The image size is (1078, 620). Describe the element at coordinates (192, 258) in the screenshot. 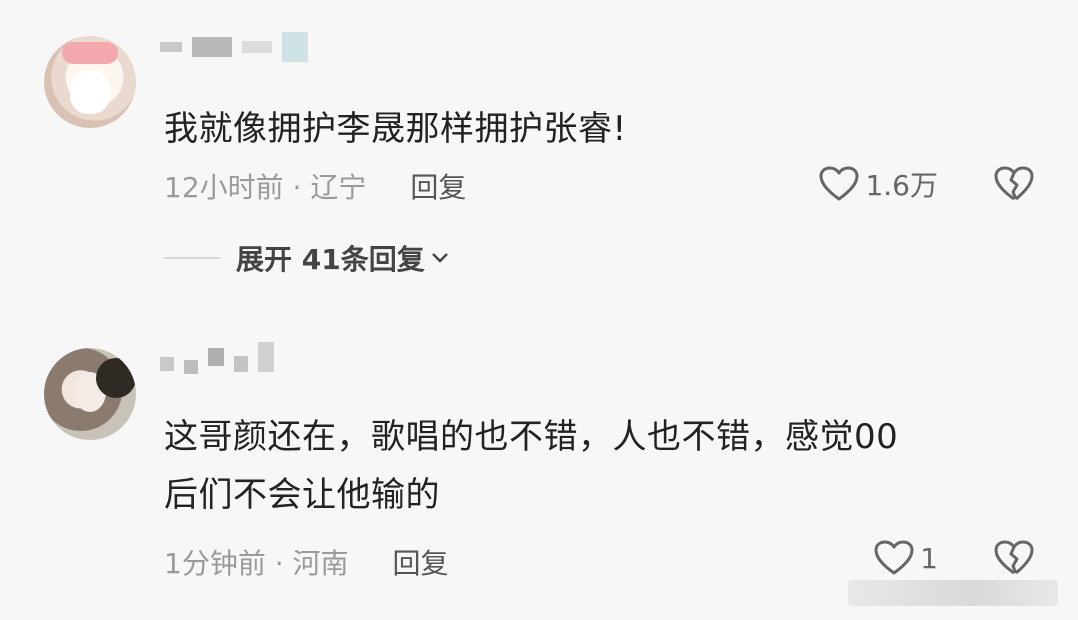

I see `divider` at that location.